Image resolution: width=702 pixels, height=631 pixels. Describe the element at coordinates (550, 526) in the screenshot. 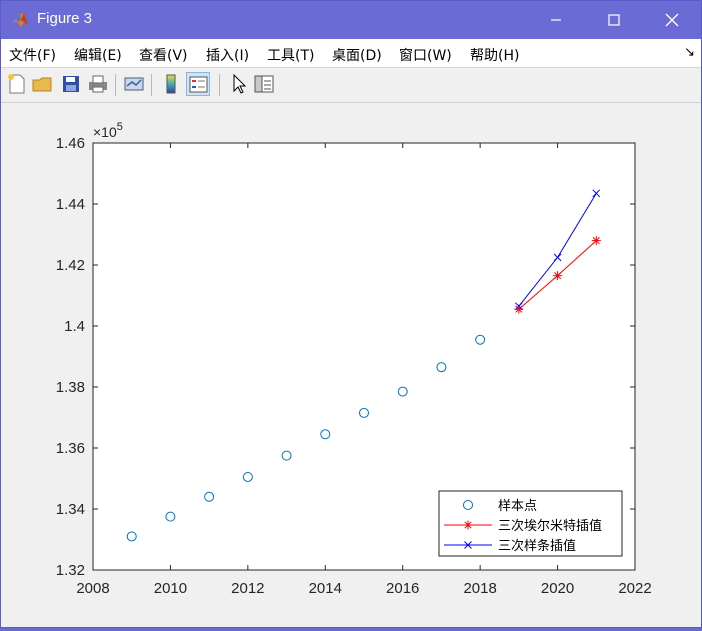

I see `legend-label: 三次埃尔米特插值` at that location.